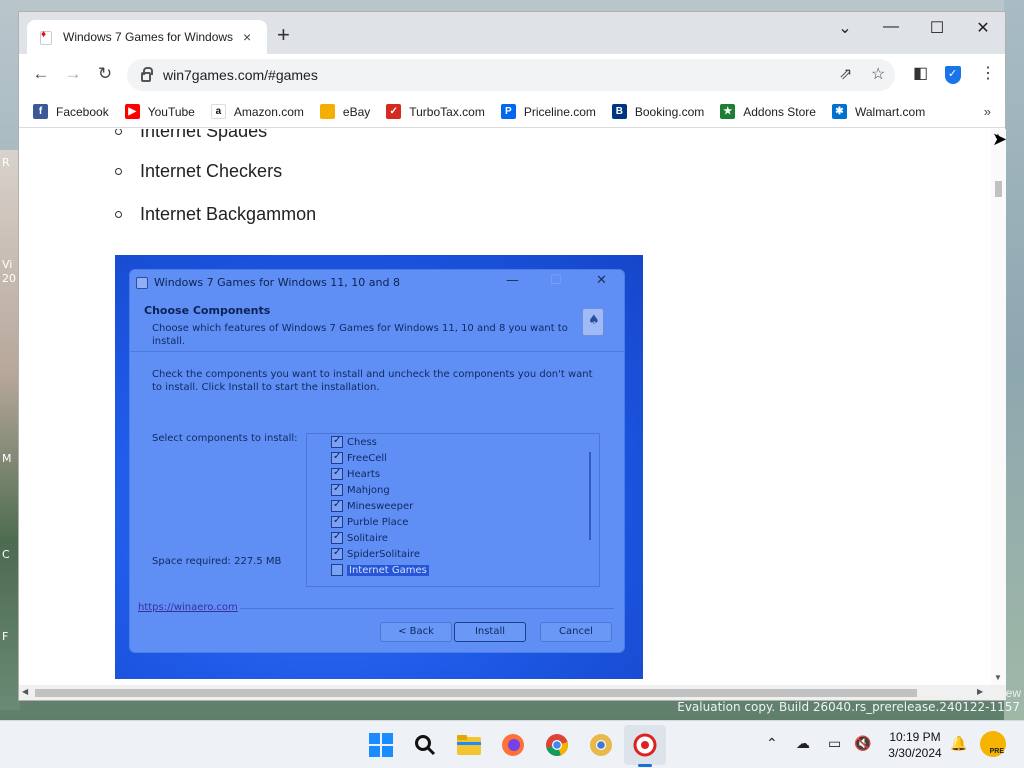  What do you see at coordinates (862, 743) in the screenshot?
I see `volume-mute-icon: 🔇` at bounding box center [862, 743].